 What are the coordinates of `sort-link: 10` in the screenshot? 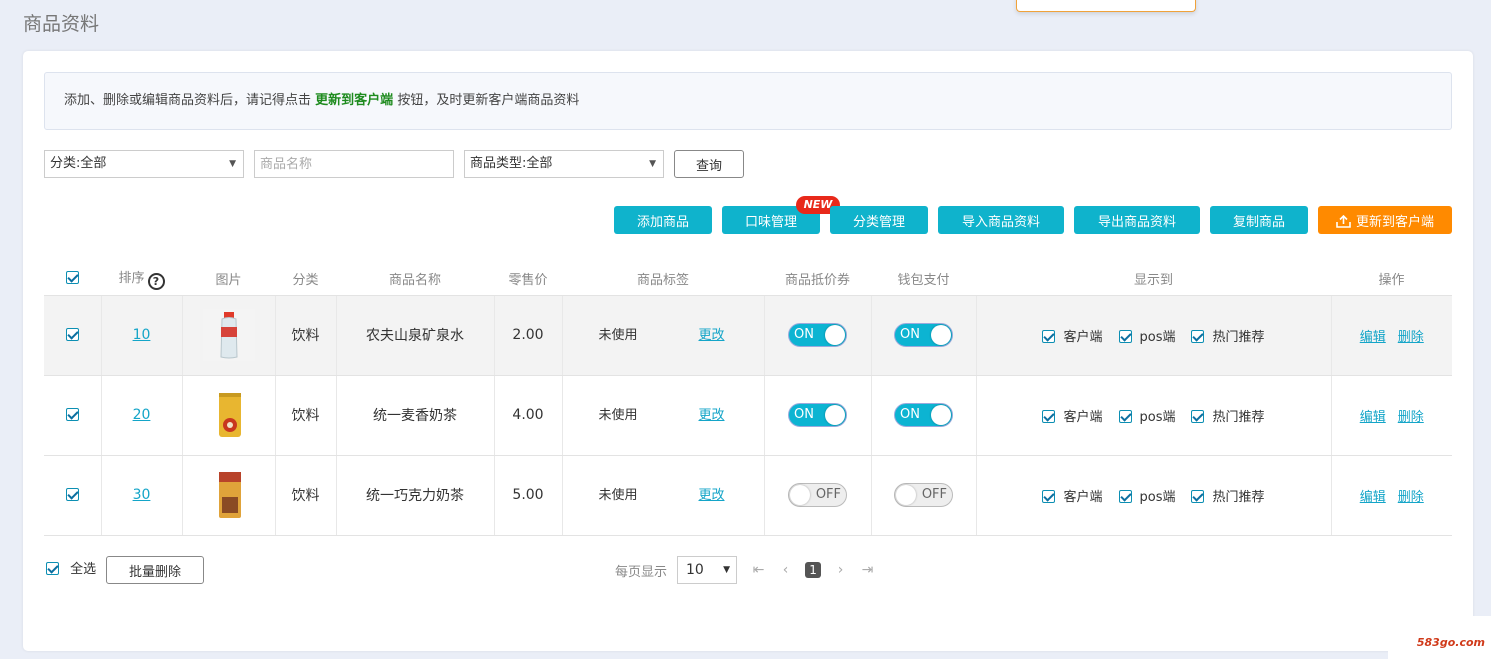 It's located at (142, 335).